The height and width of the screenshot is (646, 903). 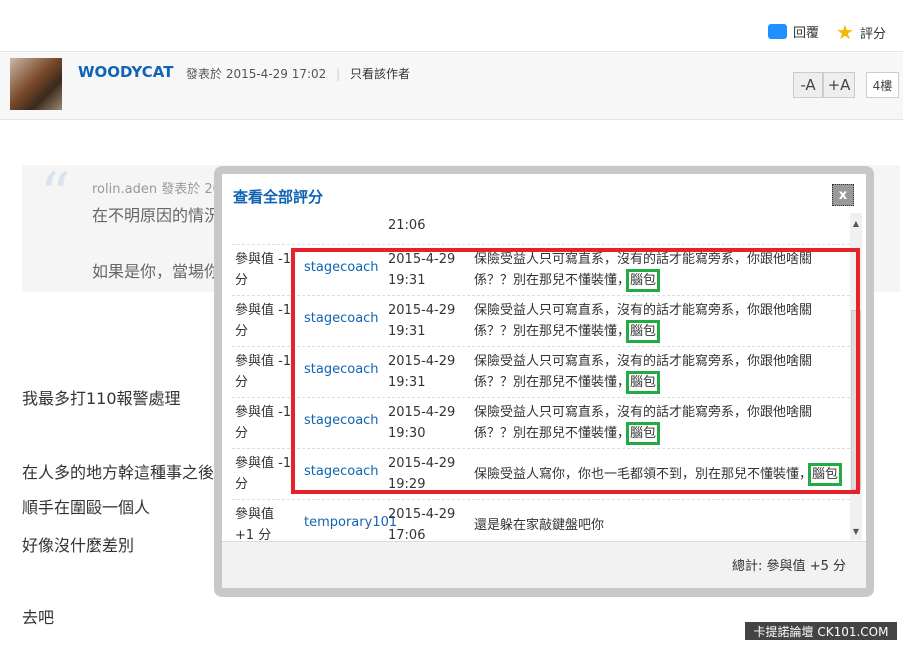 I want to click on reply-button: 回覆, so click(x=793, y=31).